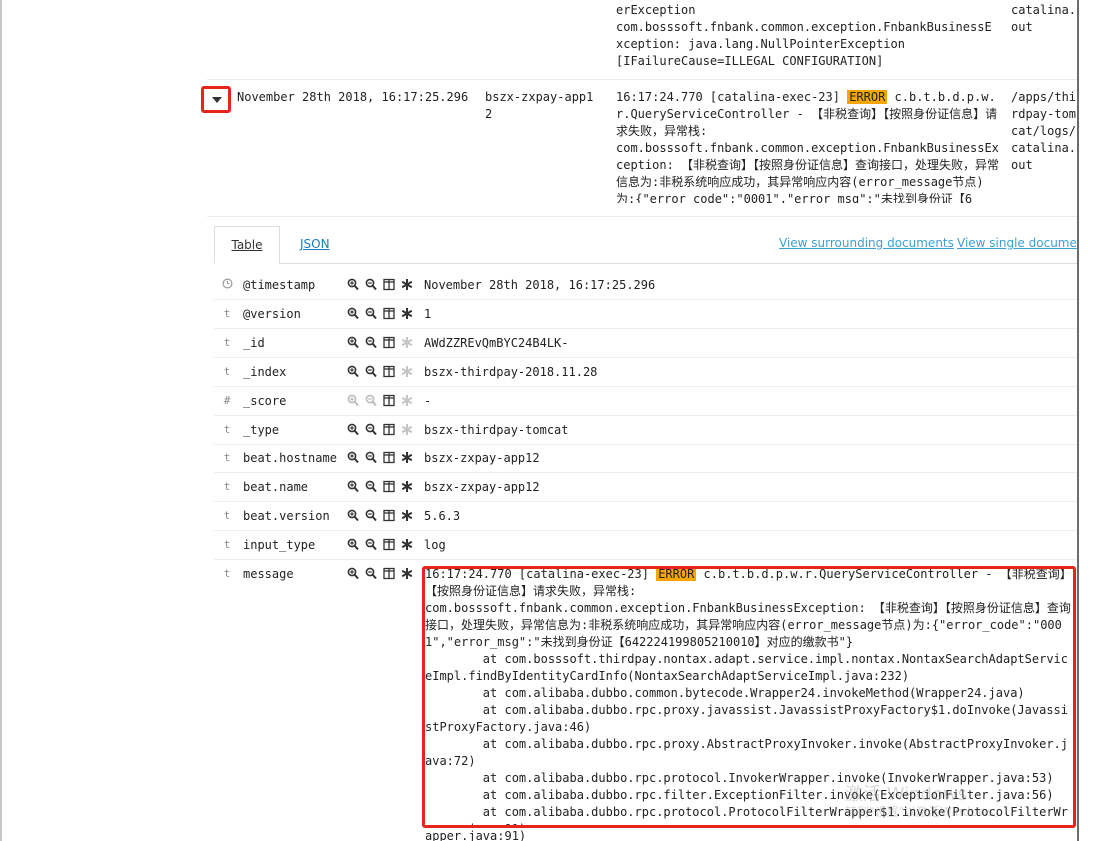 The height and width of the screenshot is (841, 1102). Describe the element at coordinates (1078, 420) in the screenshot. I see `window-right-edge` at that location.